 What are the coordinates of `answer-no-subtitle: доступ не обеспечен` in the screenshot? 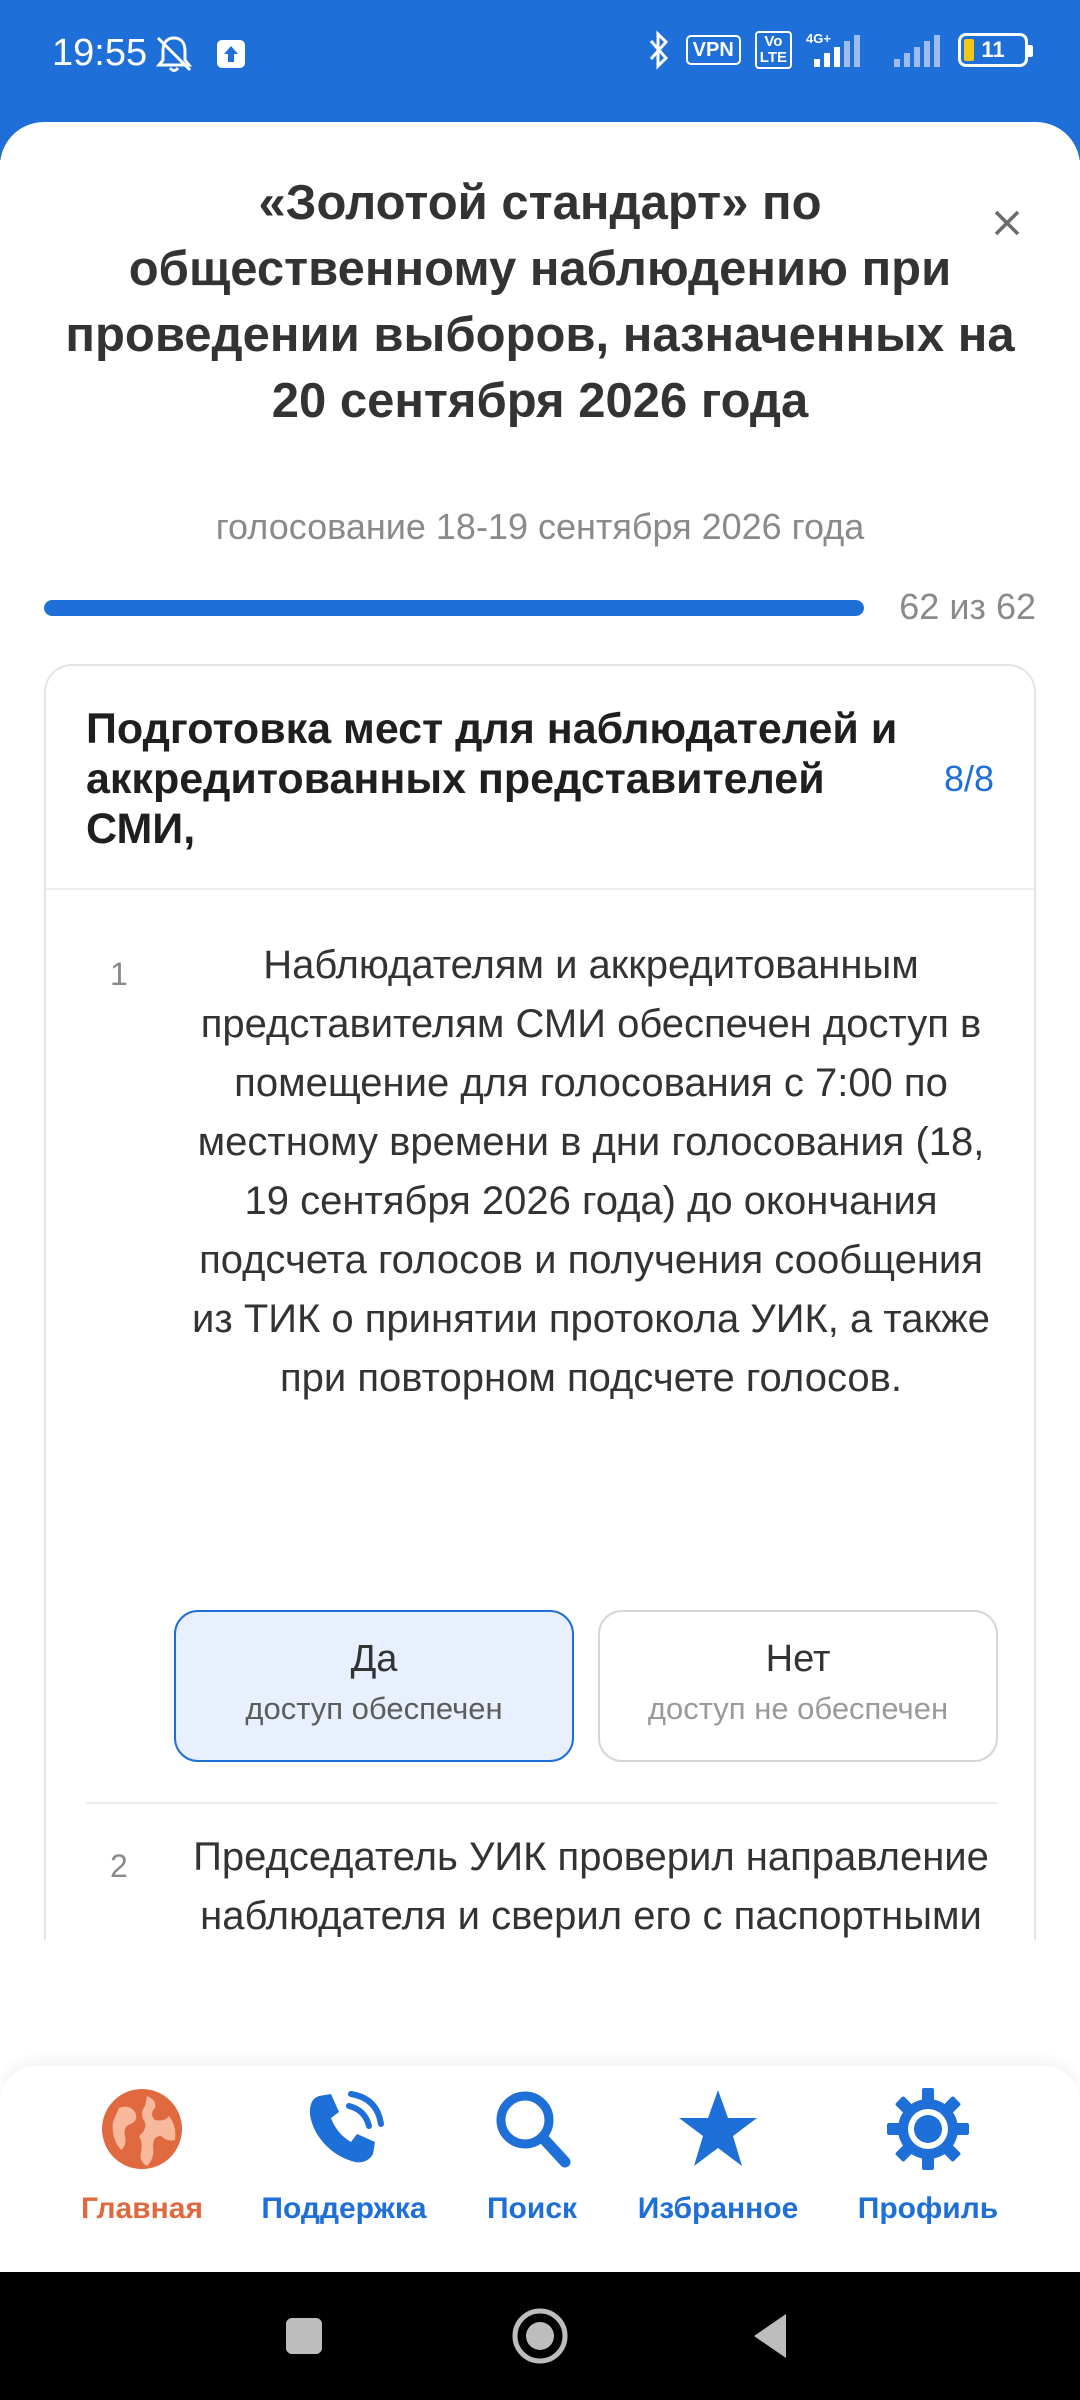 It's located at (798, 1708).